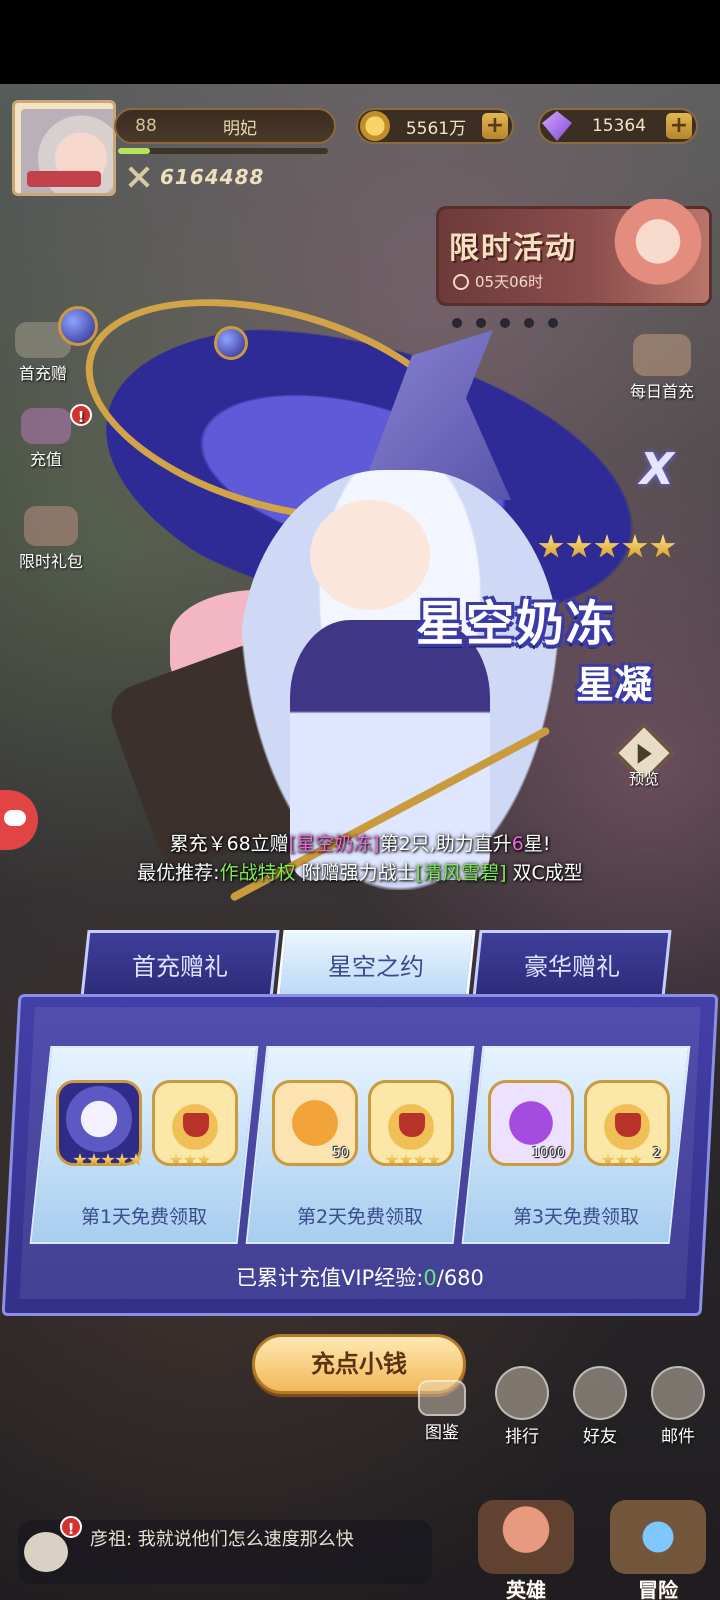 The image size is (720, 1600). What do you see at coordinates (656, 1153) in the screenshot?
I see `item-quantity: 2` at bounding box center [656, 1153].